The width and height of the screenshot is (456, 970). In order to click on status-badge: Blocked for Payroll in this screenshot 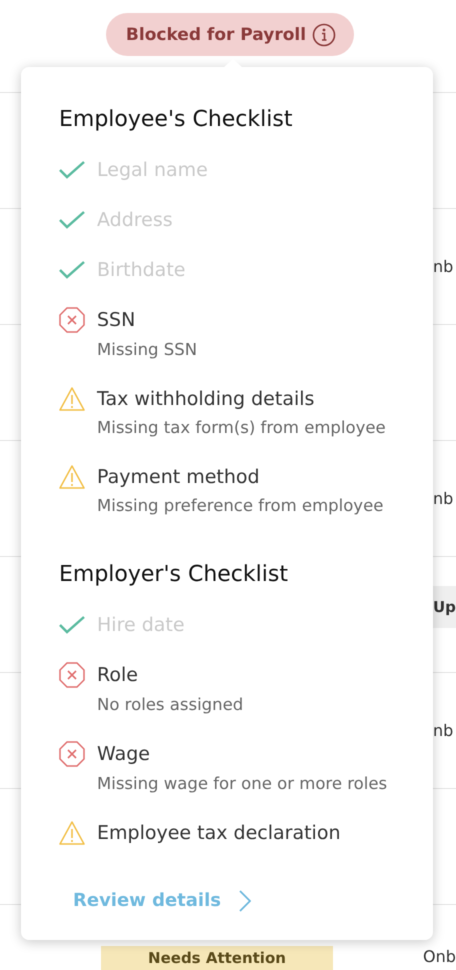, I will do `click(230, 34)`.